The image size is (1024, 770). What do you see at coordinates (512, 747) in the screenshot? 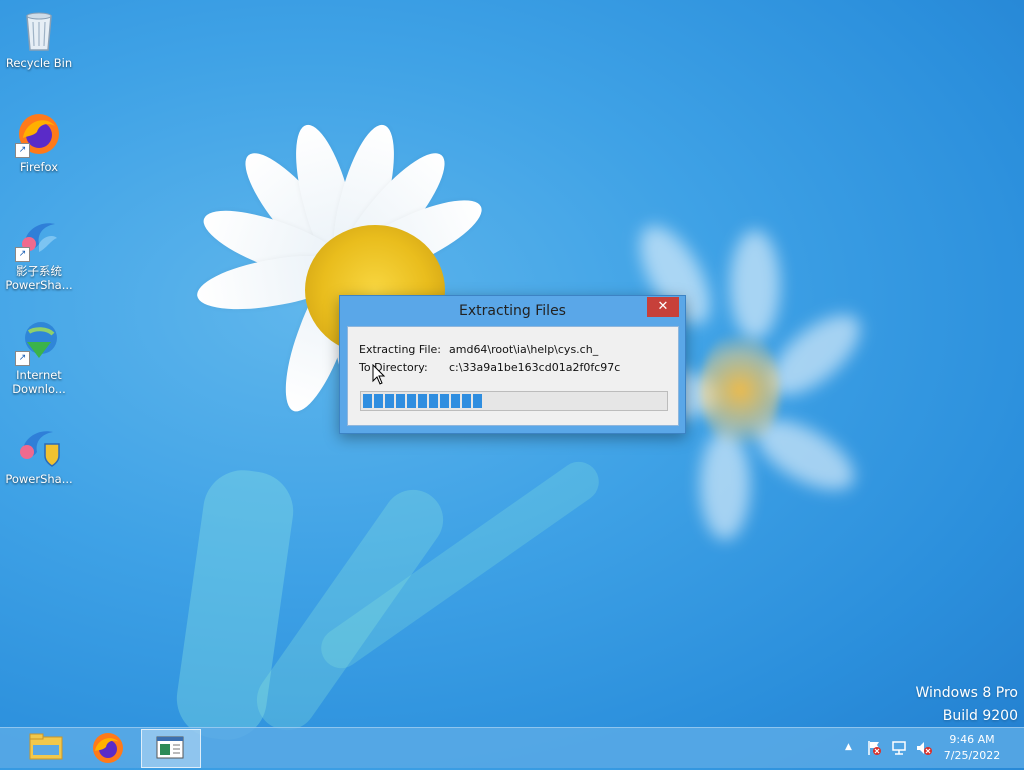
I see `taskbar: ▲ 9:46 AM 7/25/2022` at bounding box center [512, 747].